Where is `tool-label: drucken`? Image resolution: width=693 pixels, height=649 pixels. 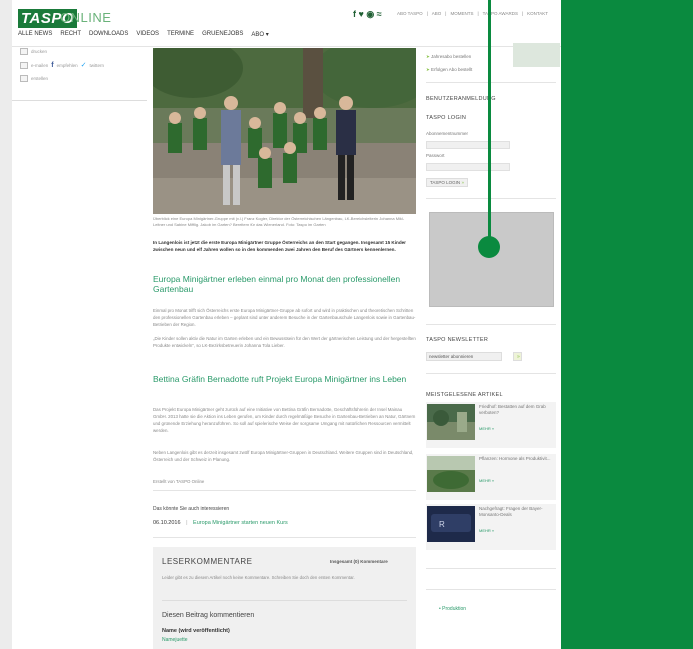 tool-label: drucken is located at coordinates (39, 51).